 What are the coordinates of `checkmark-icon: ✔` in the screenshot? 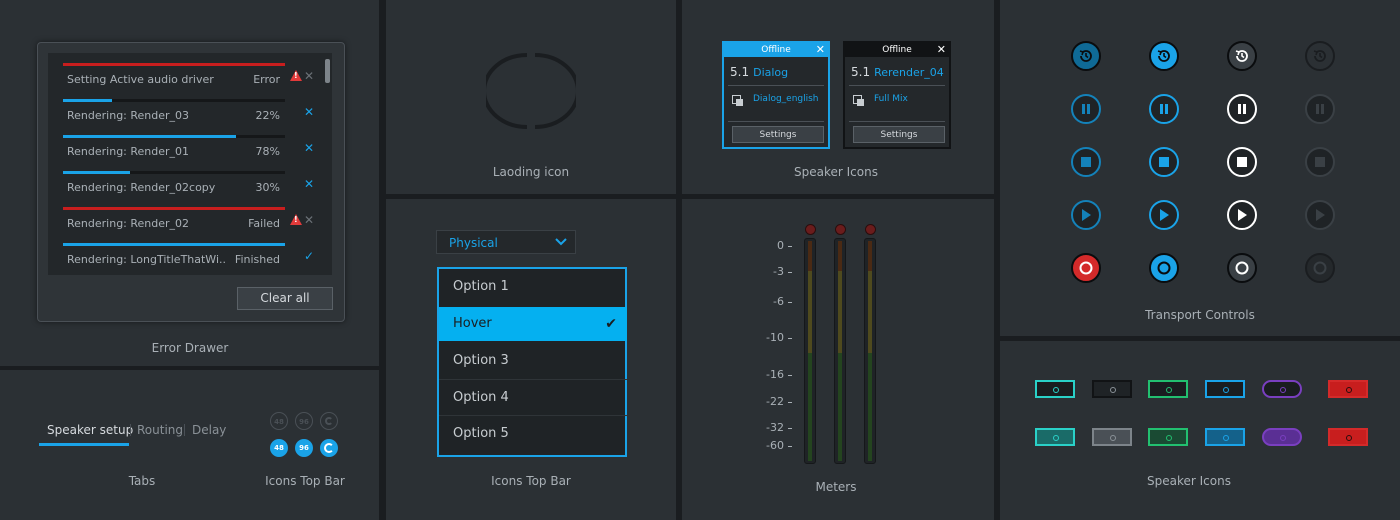 It's located at (611, 324).